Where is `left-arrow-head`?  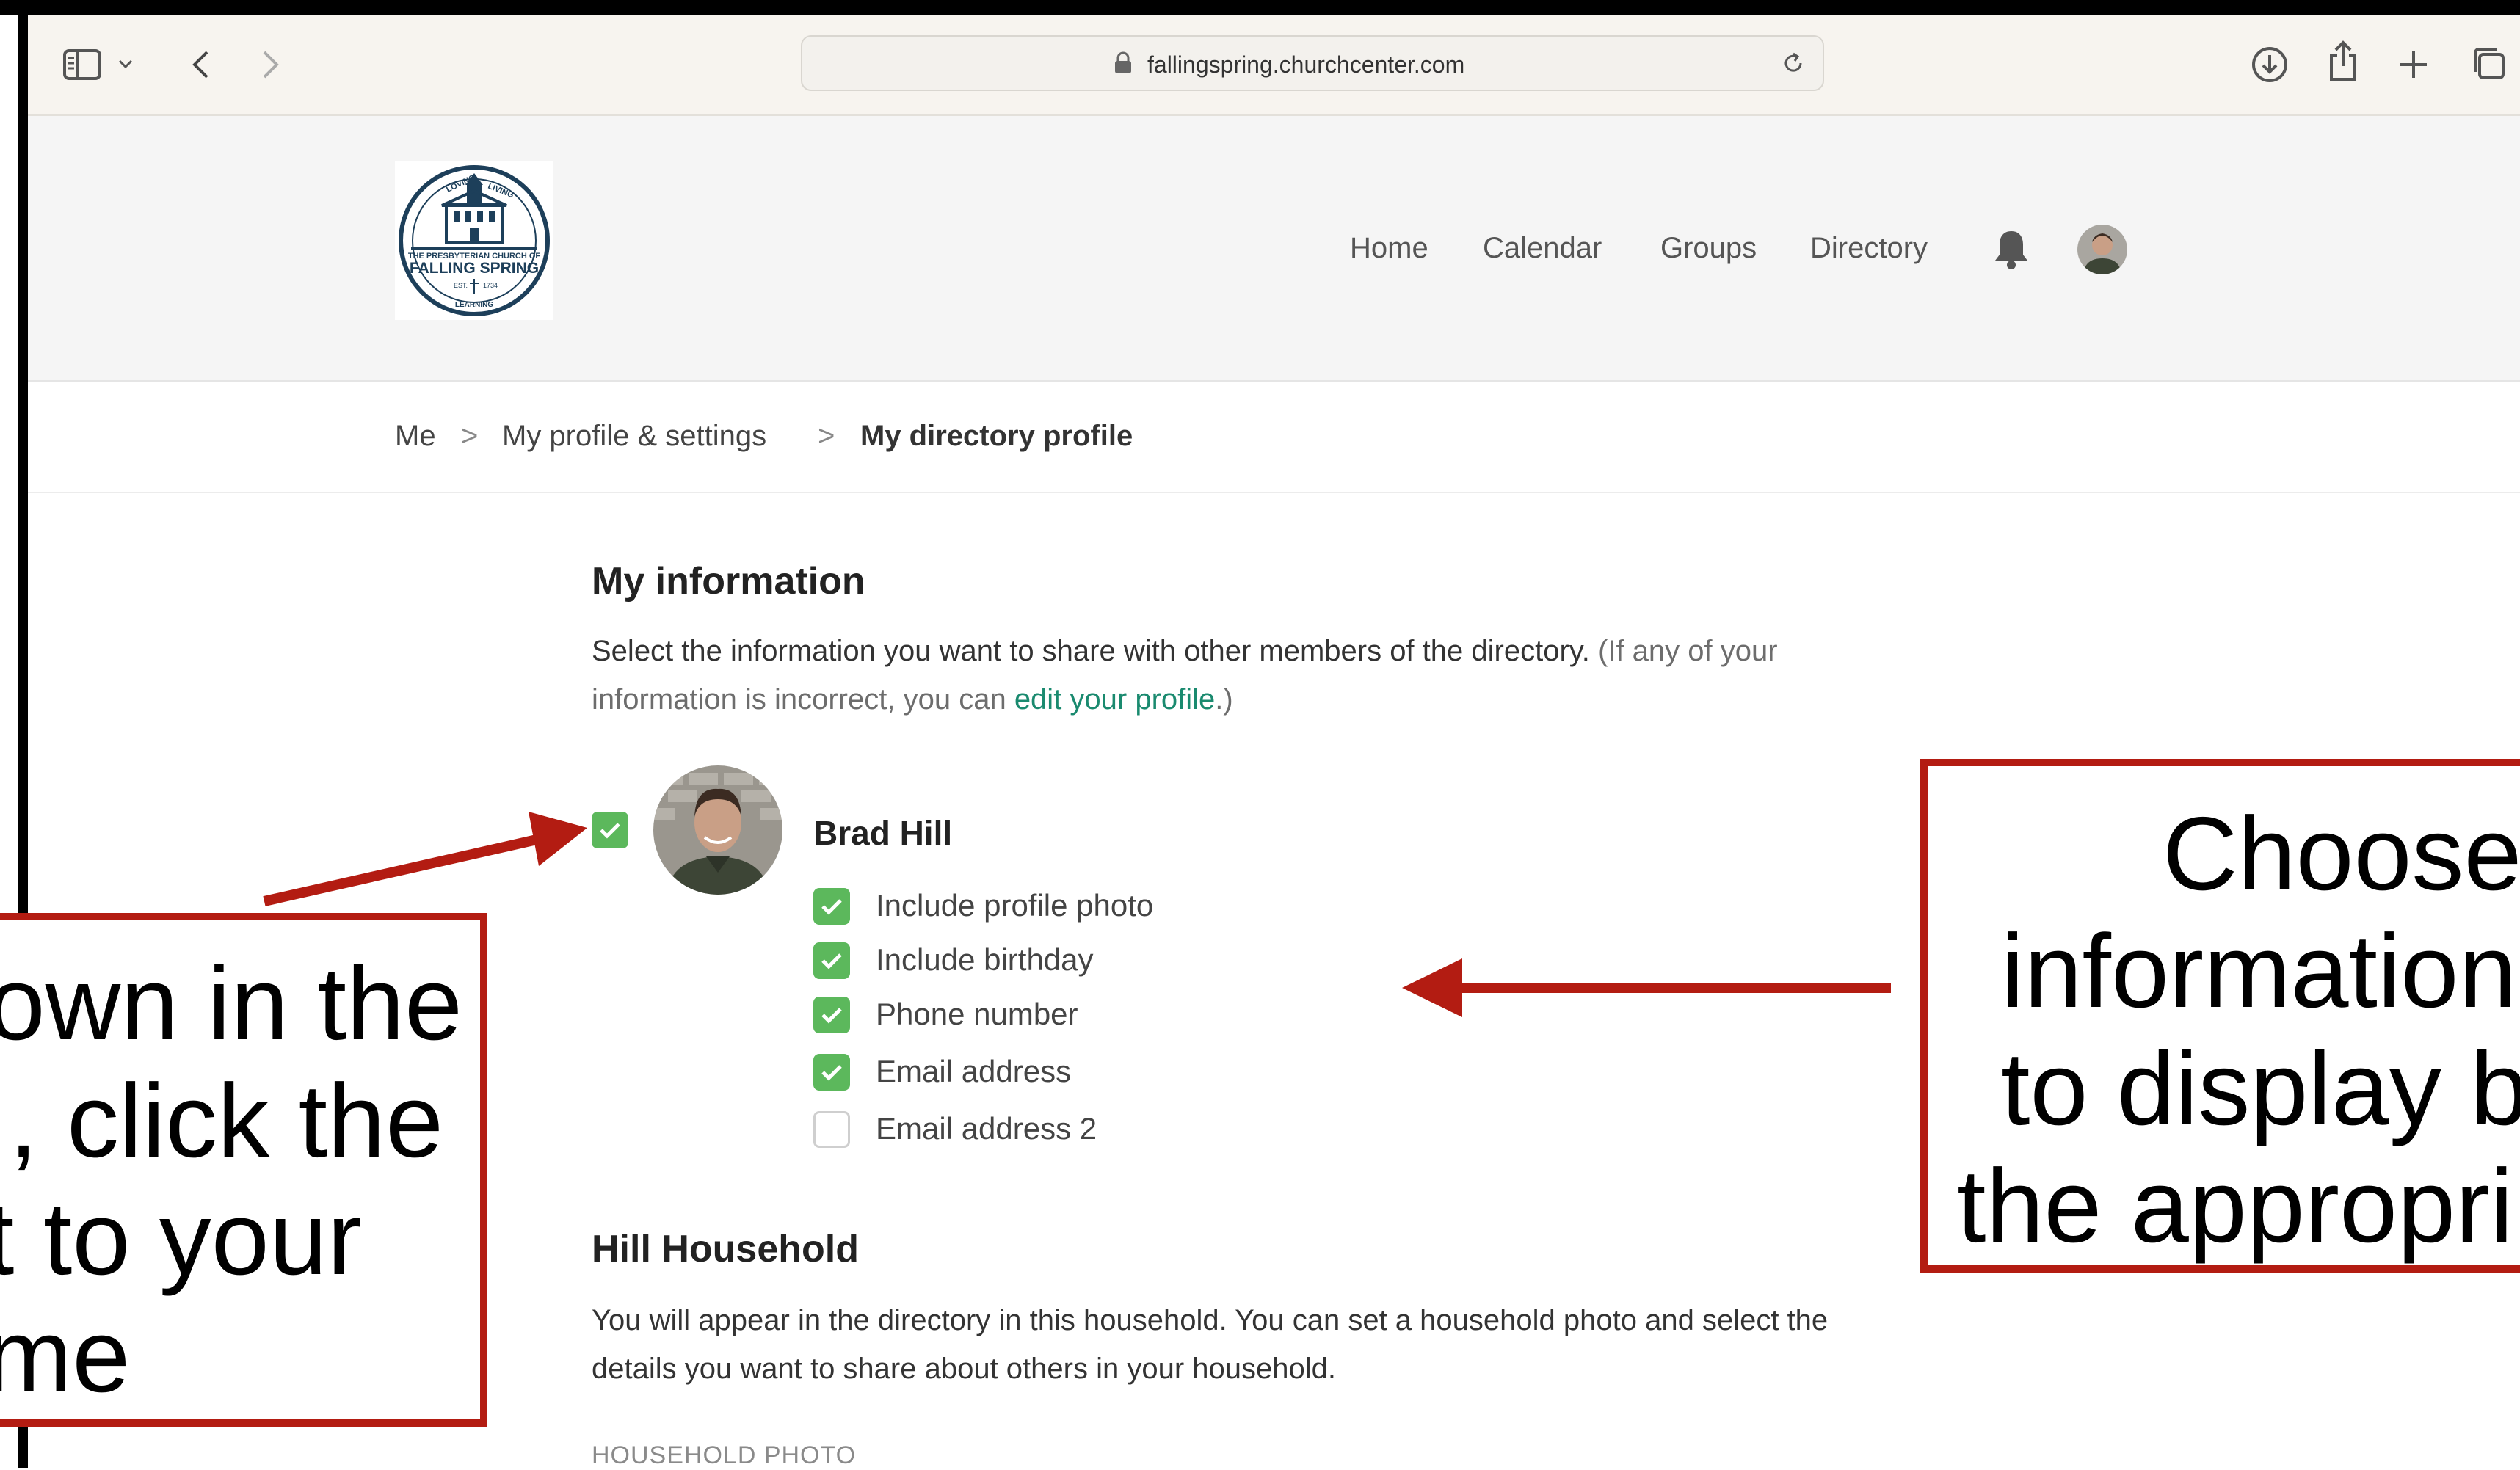 left-arrow-head is located at coordinates (558, 839).